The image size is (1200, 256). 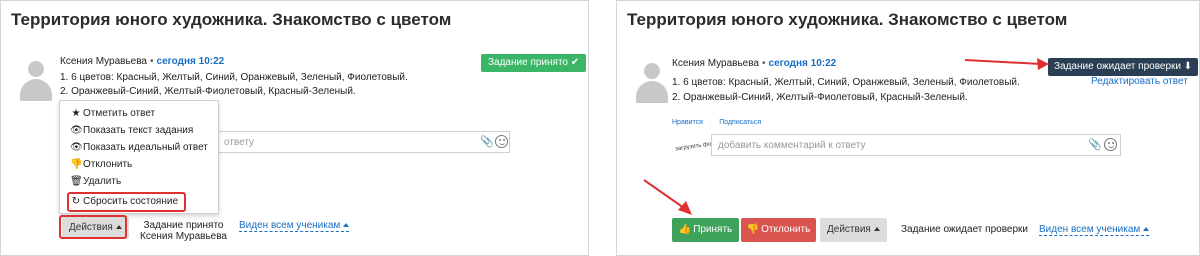 I want to click on answer-links: Нравится · Подписаться, so click(x=717, y=122).